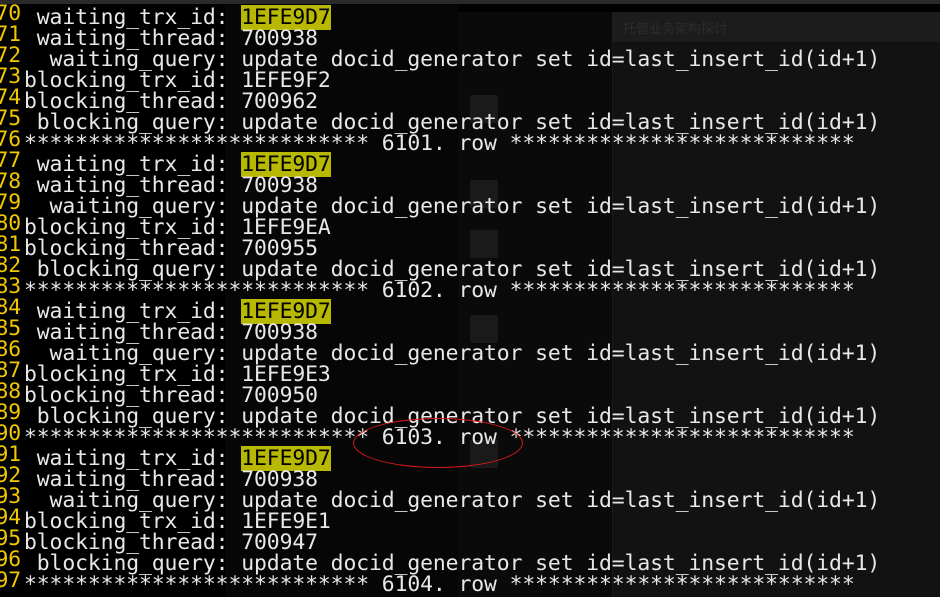 The image size is (940, 597). I want to click on line-number: 74, so click(10, 97).